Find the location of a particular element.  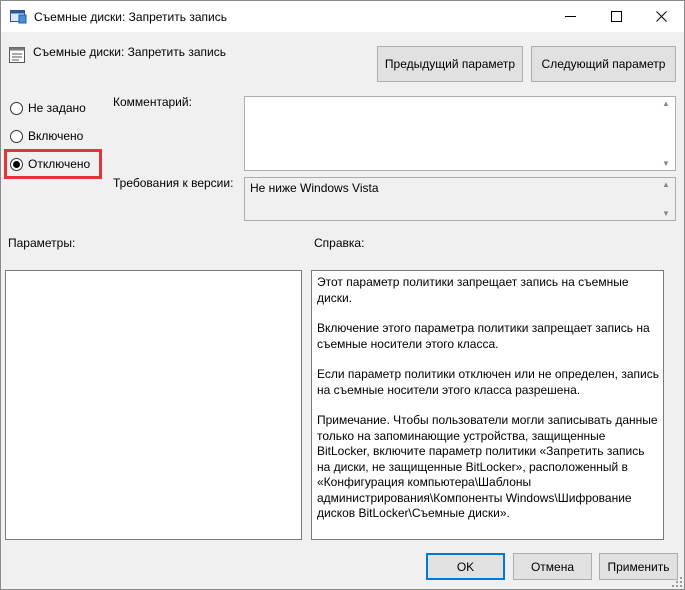

close-icon is located at coordinates (661, 16).